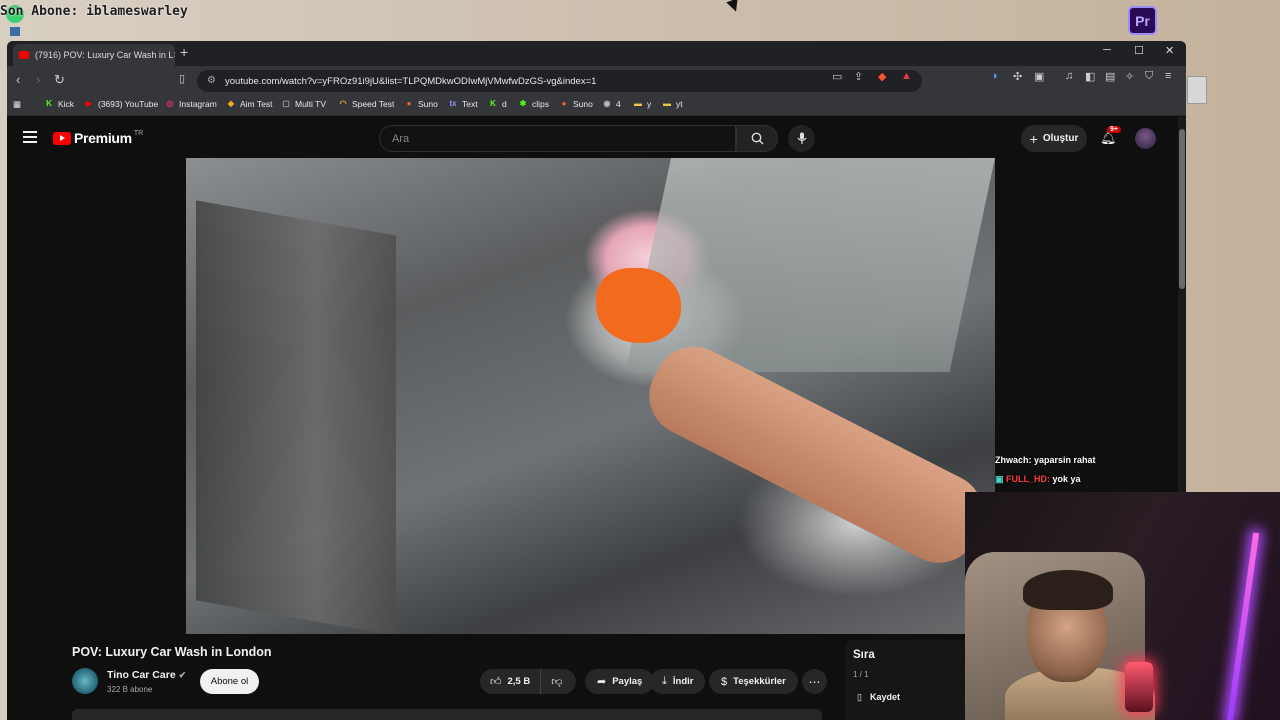  What do you see at coordinates (366, 104) in the screenshot?
I see `bookmark-speed-test: ◠ Speed Test` at bounding box center [366, 104].